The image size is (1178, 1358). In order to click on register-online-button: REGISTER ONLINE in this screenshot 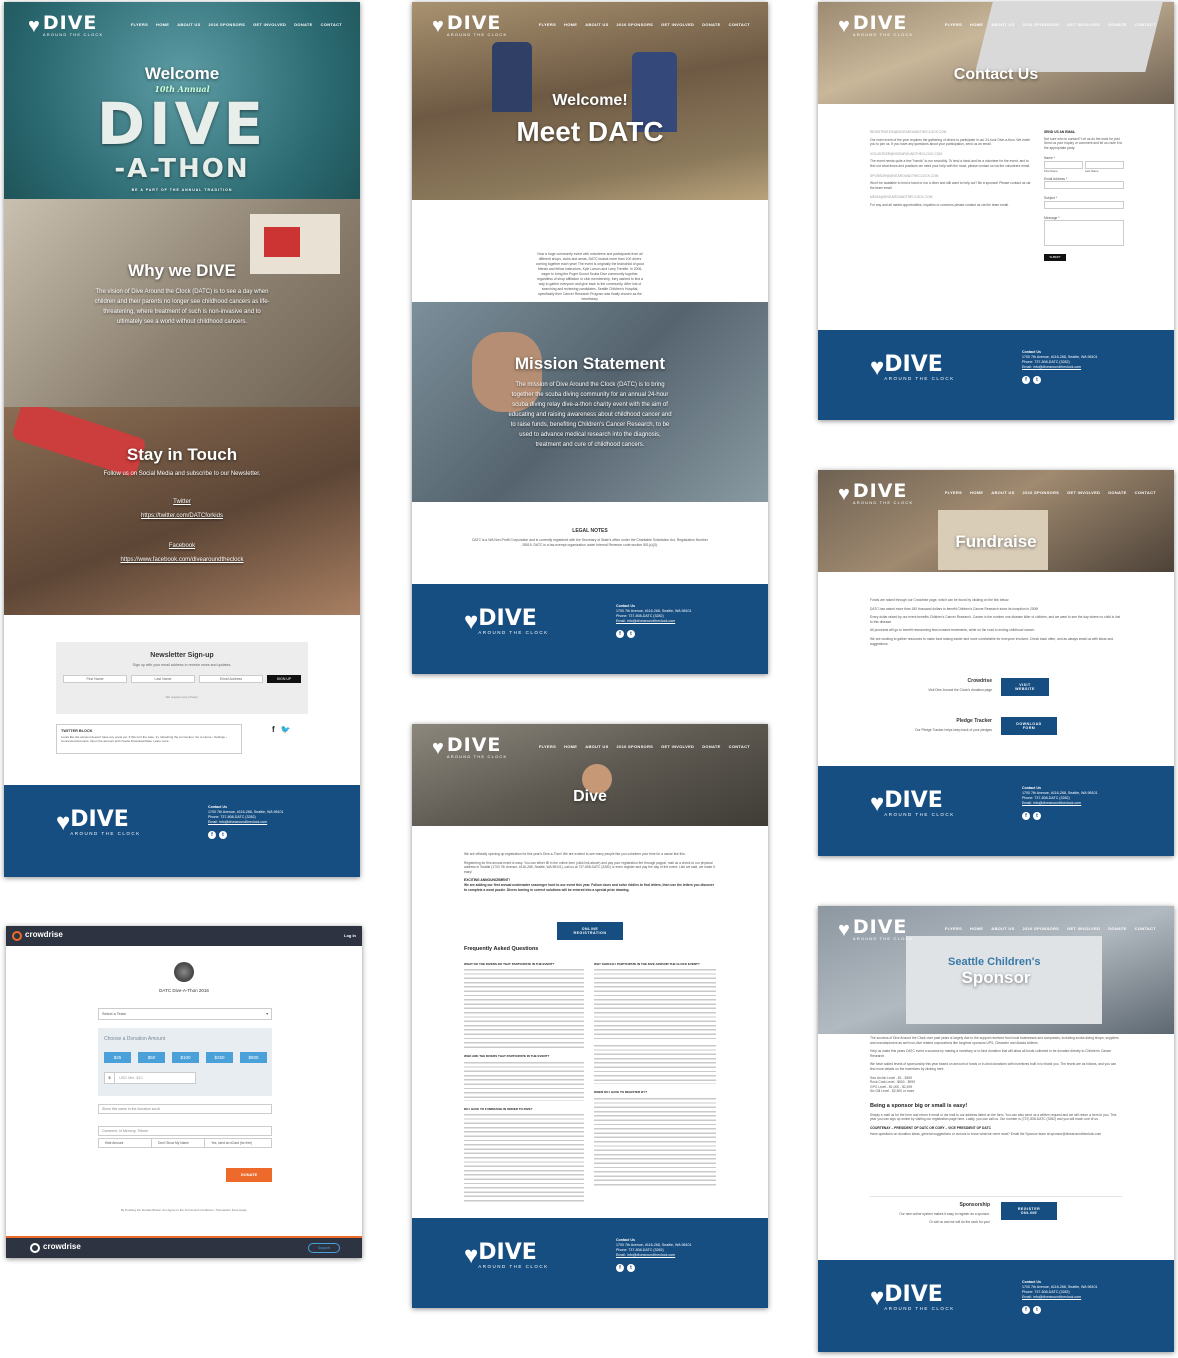, I will do `click(1029, 1211)`.